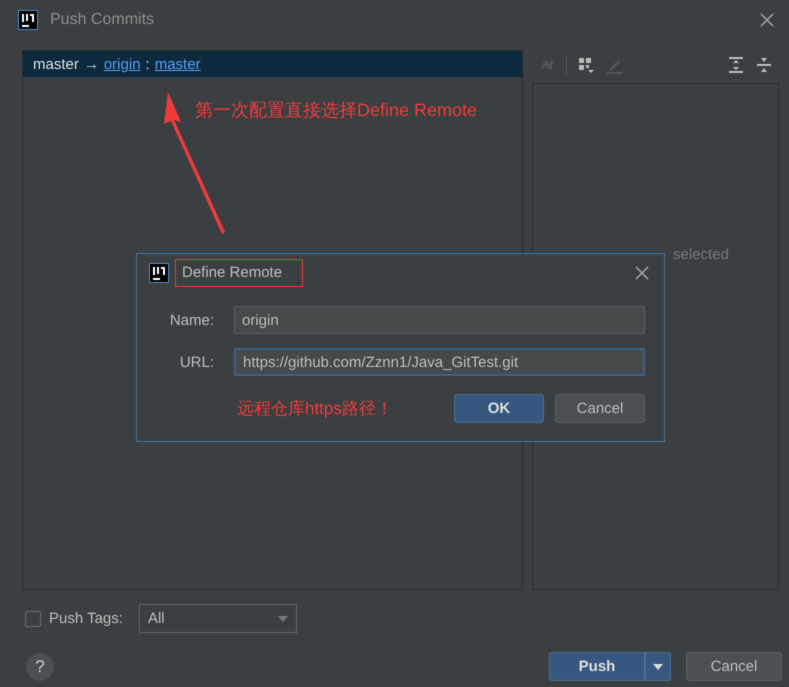 The width and height of the screenshot is (789, 687). What do you see at coordinates (272, 64) in the screenshot?
I see `branch-row: master → origin : master` at bounding box center [272, 64].